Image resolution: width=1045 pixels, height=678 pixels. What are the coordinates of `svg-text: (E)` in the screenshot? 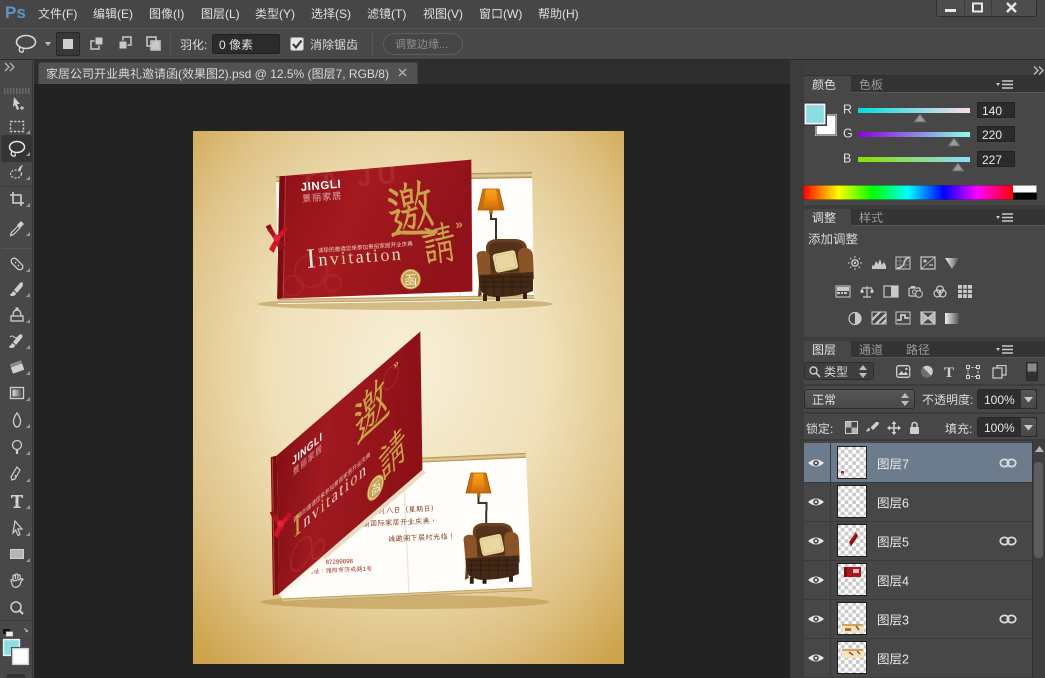 It's located at (125, 14).